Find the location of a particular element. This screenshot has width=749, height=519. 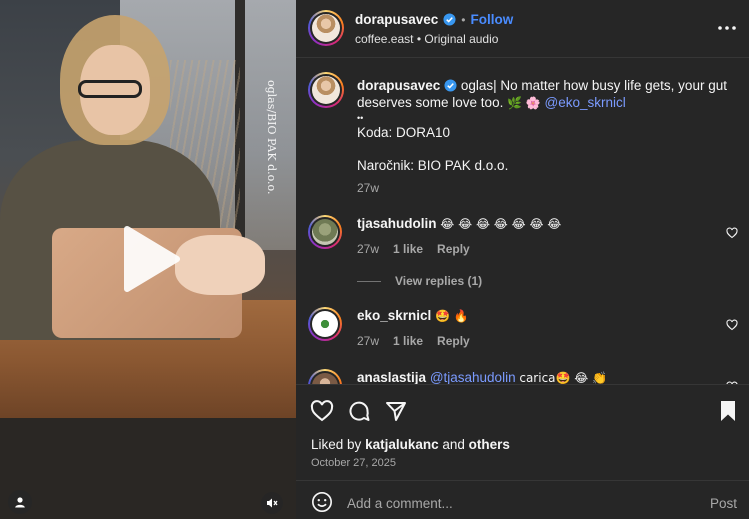

commenter-username: anaslastija is located at coordinates (391, 377).